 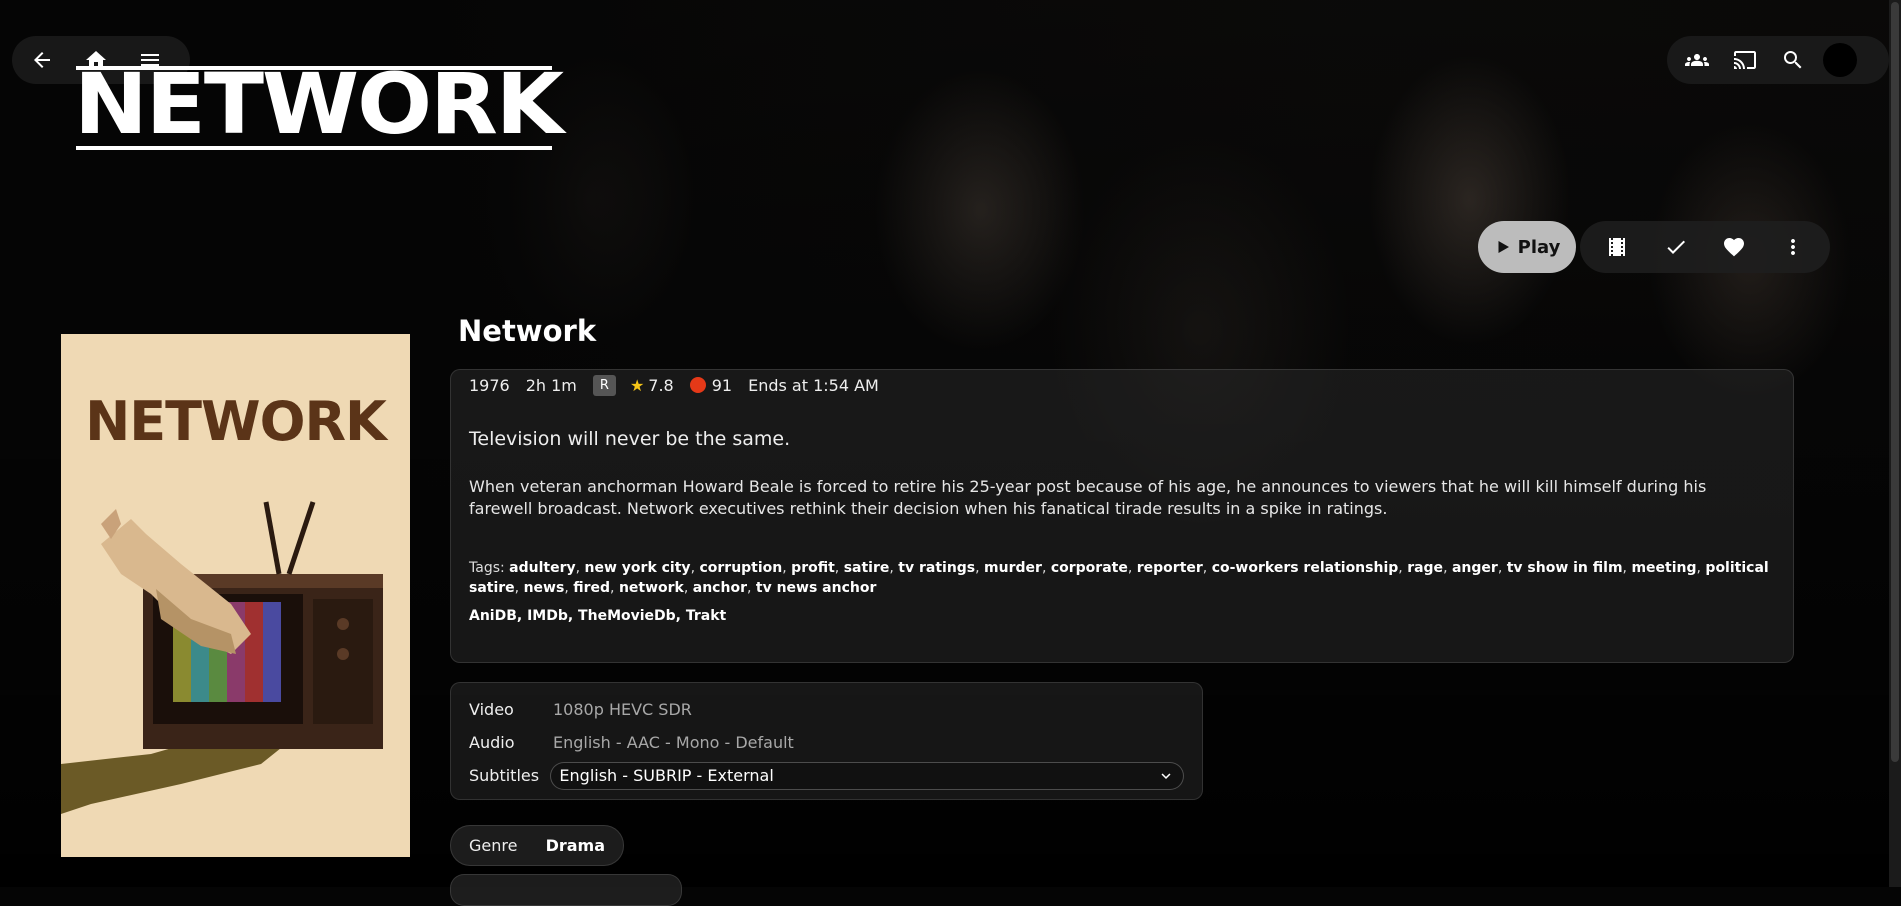 I want to click on cast-button, so click(x=1745, y=60).